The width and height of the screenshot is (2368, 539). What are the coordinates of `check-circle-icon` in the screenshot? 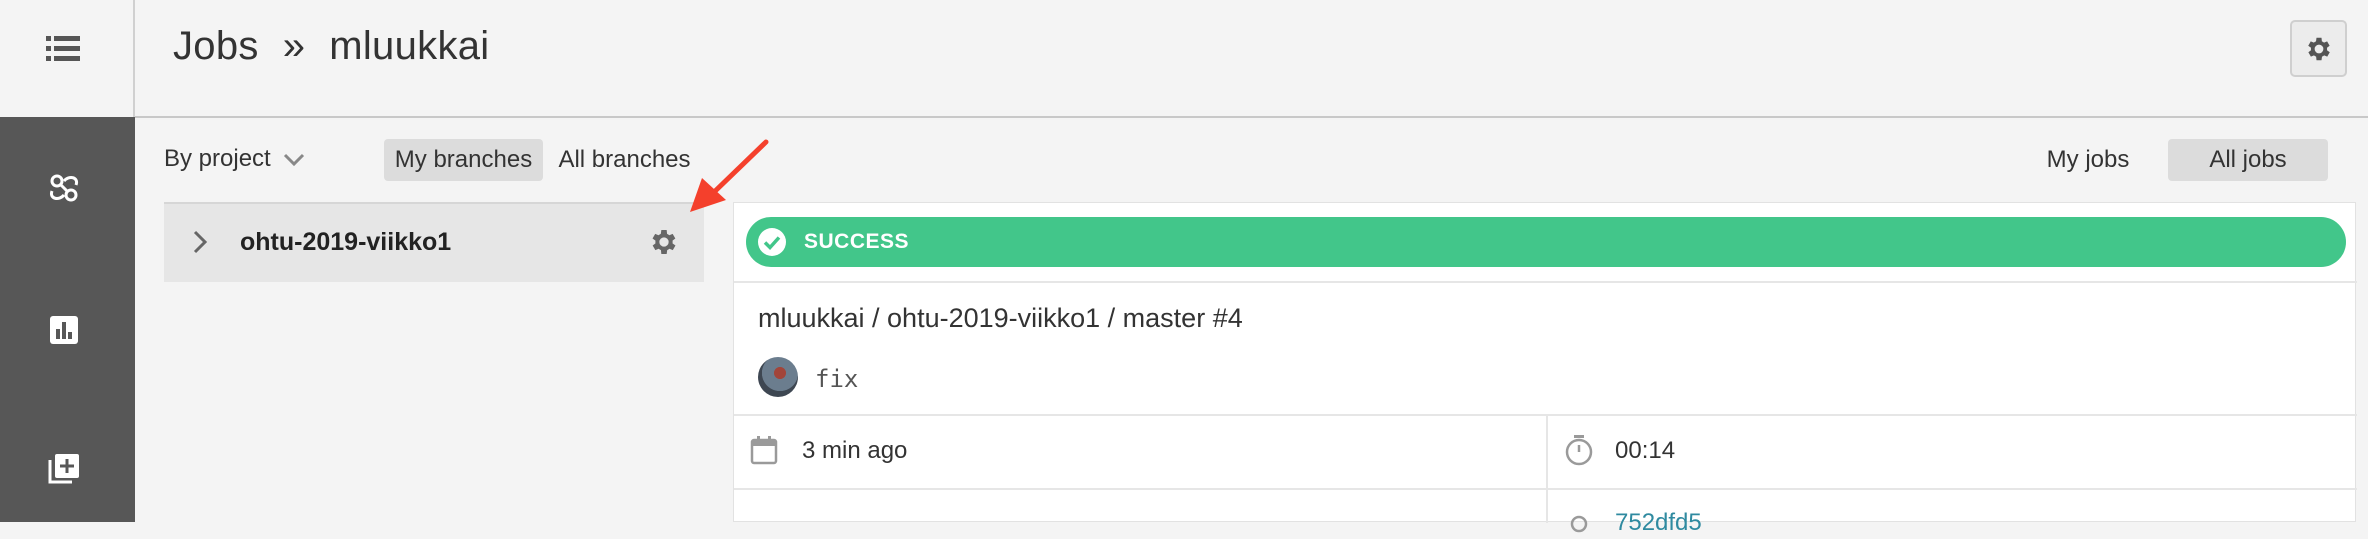 It's located at (772, 242).